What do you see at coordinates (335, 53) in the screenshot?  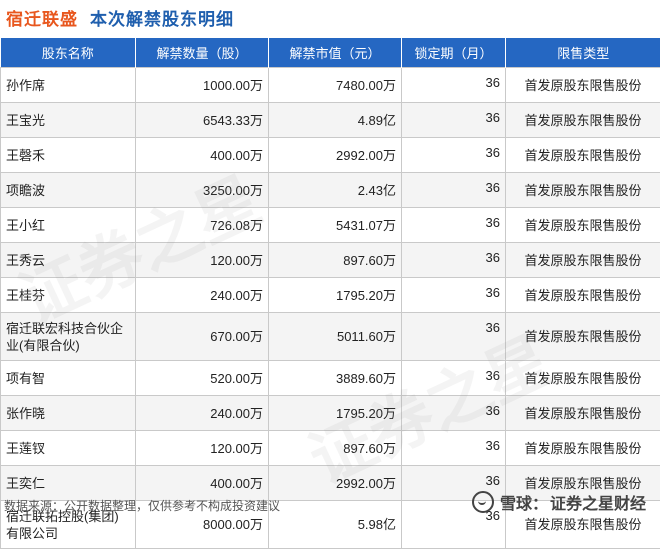 I see `column-header-value: 解禁市值（元）` at bounding box center [335, 53].